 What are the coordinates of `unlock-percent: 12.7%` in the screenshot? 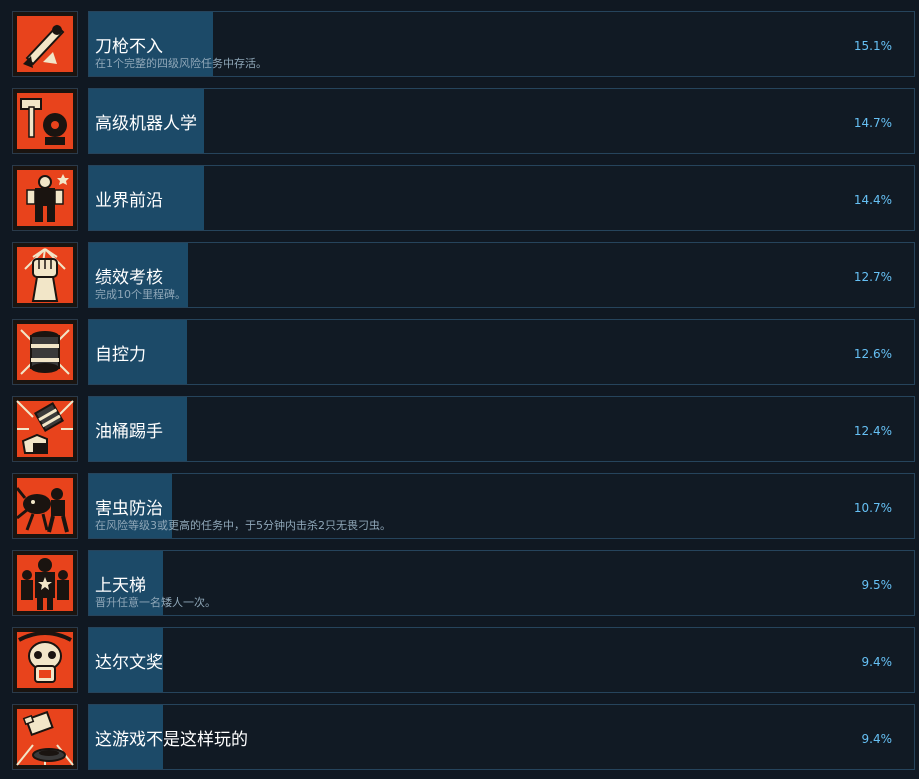 It's located at (872, 277).